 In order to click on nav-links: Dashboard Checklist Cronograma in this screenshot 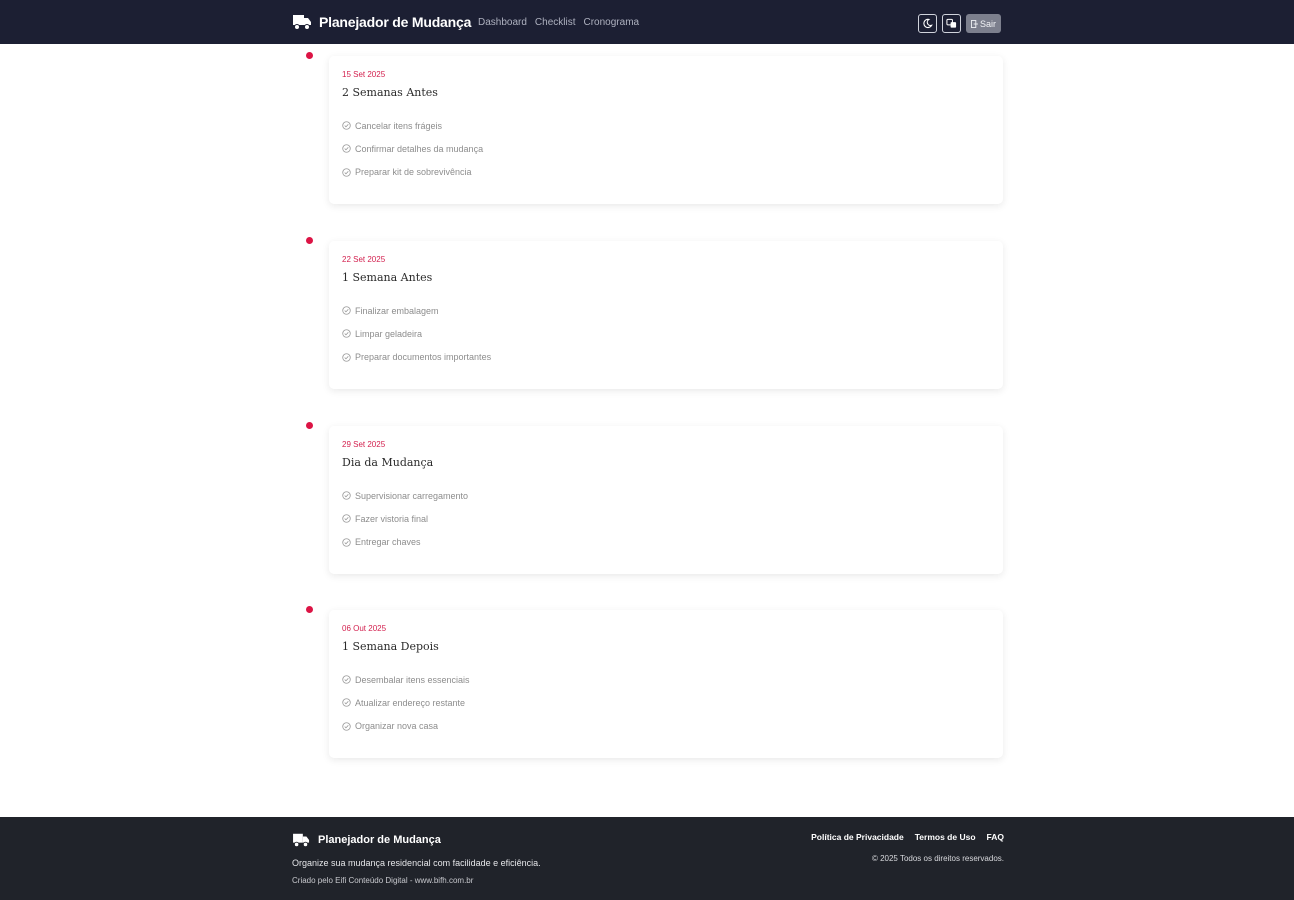, I will do `click(558, 22)`.